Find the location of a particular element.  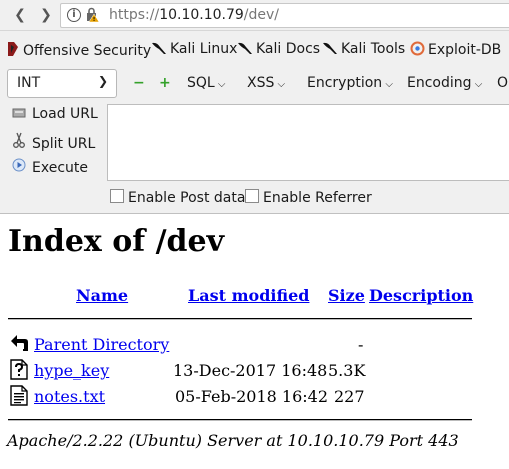

bookmark-offensive-security: Offensive Security is located at coordinates (78, 50).